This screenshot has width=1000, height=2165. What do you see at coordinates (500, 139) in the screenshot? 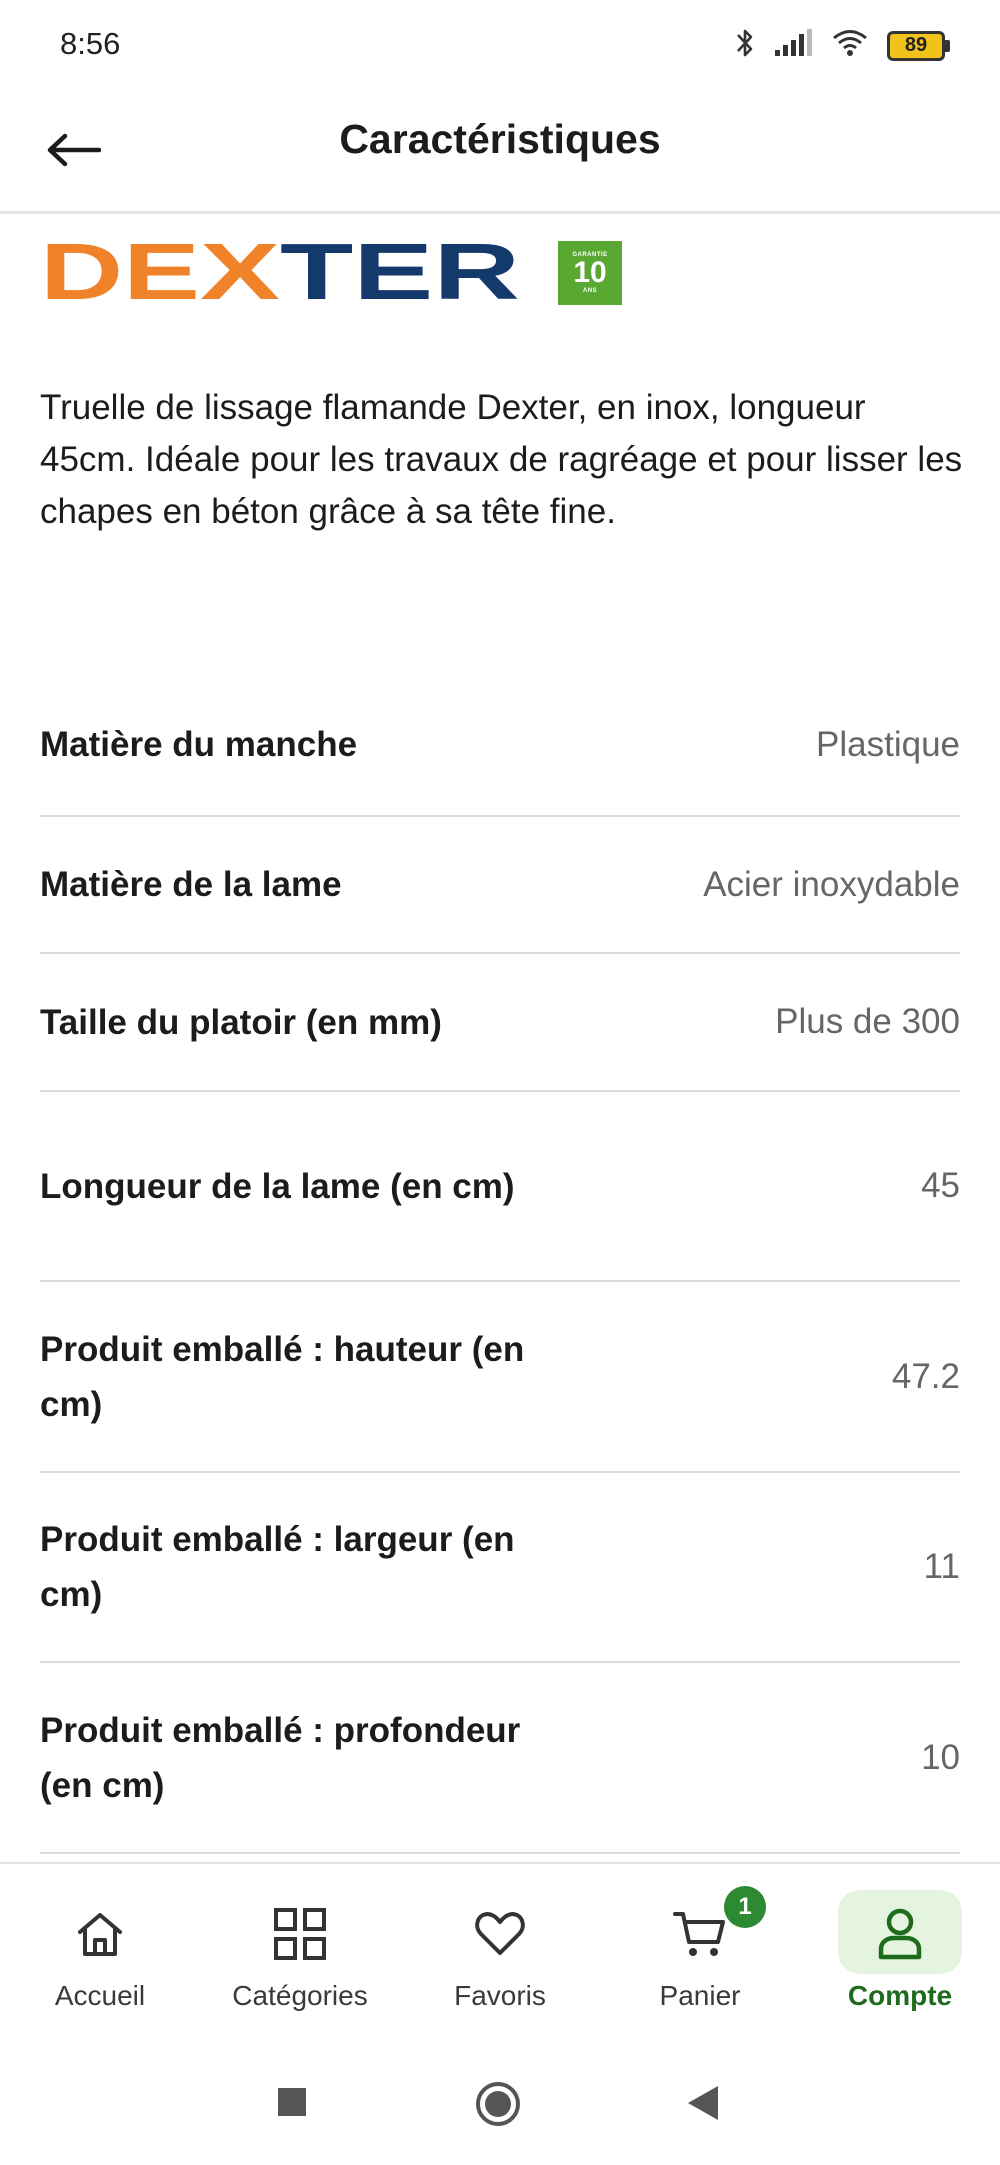
I see `page-title: Caractéristiques` at bounding box center [500, 139].